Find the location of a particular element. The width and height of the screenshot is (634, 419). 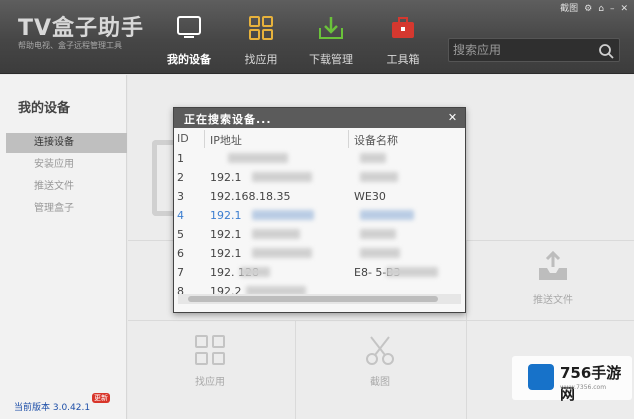

tray-upload-icon is located at coordinates (553, 265).